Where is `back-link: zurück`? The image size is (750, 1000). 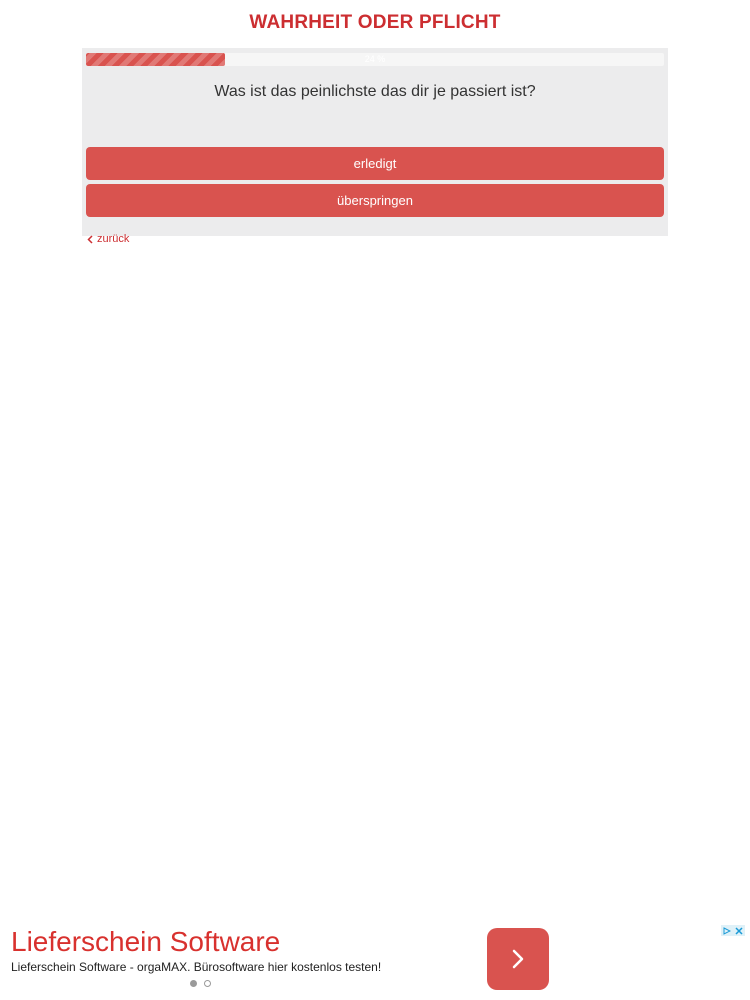 back-link: zurück is located at coordinates (108, 239).